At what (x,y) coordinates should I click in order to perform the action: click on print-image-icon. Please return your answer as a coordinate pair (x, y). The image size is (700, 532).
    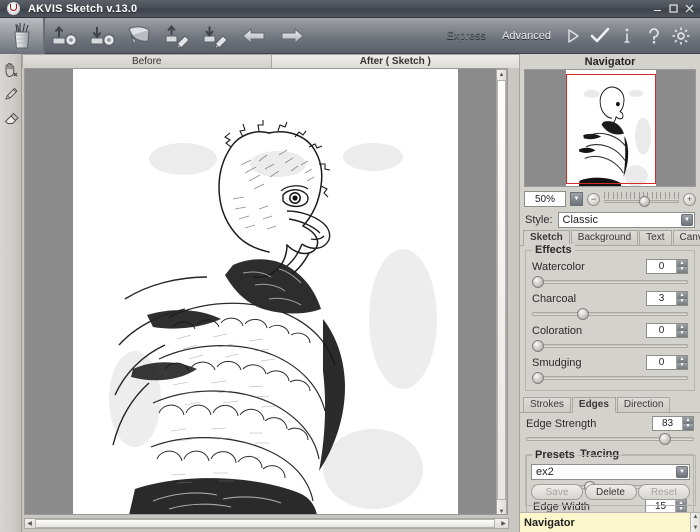
    Looking at the image, I should click on (140, 36).